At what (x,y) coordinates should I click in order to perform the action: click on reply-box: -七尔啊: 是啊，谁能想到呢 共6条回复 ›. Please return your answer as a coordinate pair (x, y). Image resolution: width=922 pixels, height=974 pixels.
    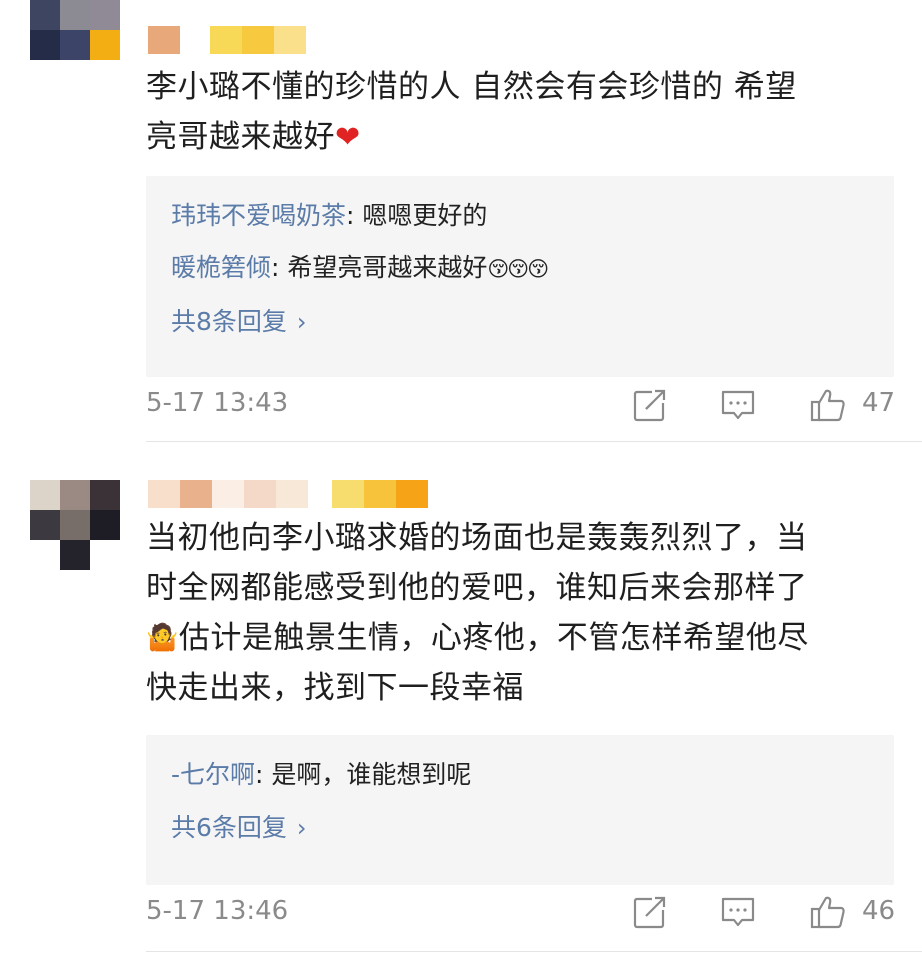
    Looking at the image, I should click on (520, 810).